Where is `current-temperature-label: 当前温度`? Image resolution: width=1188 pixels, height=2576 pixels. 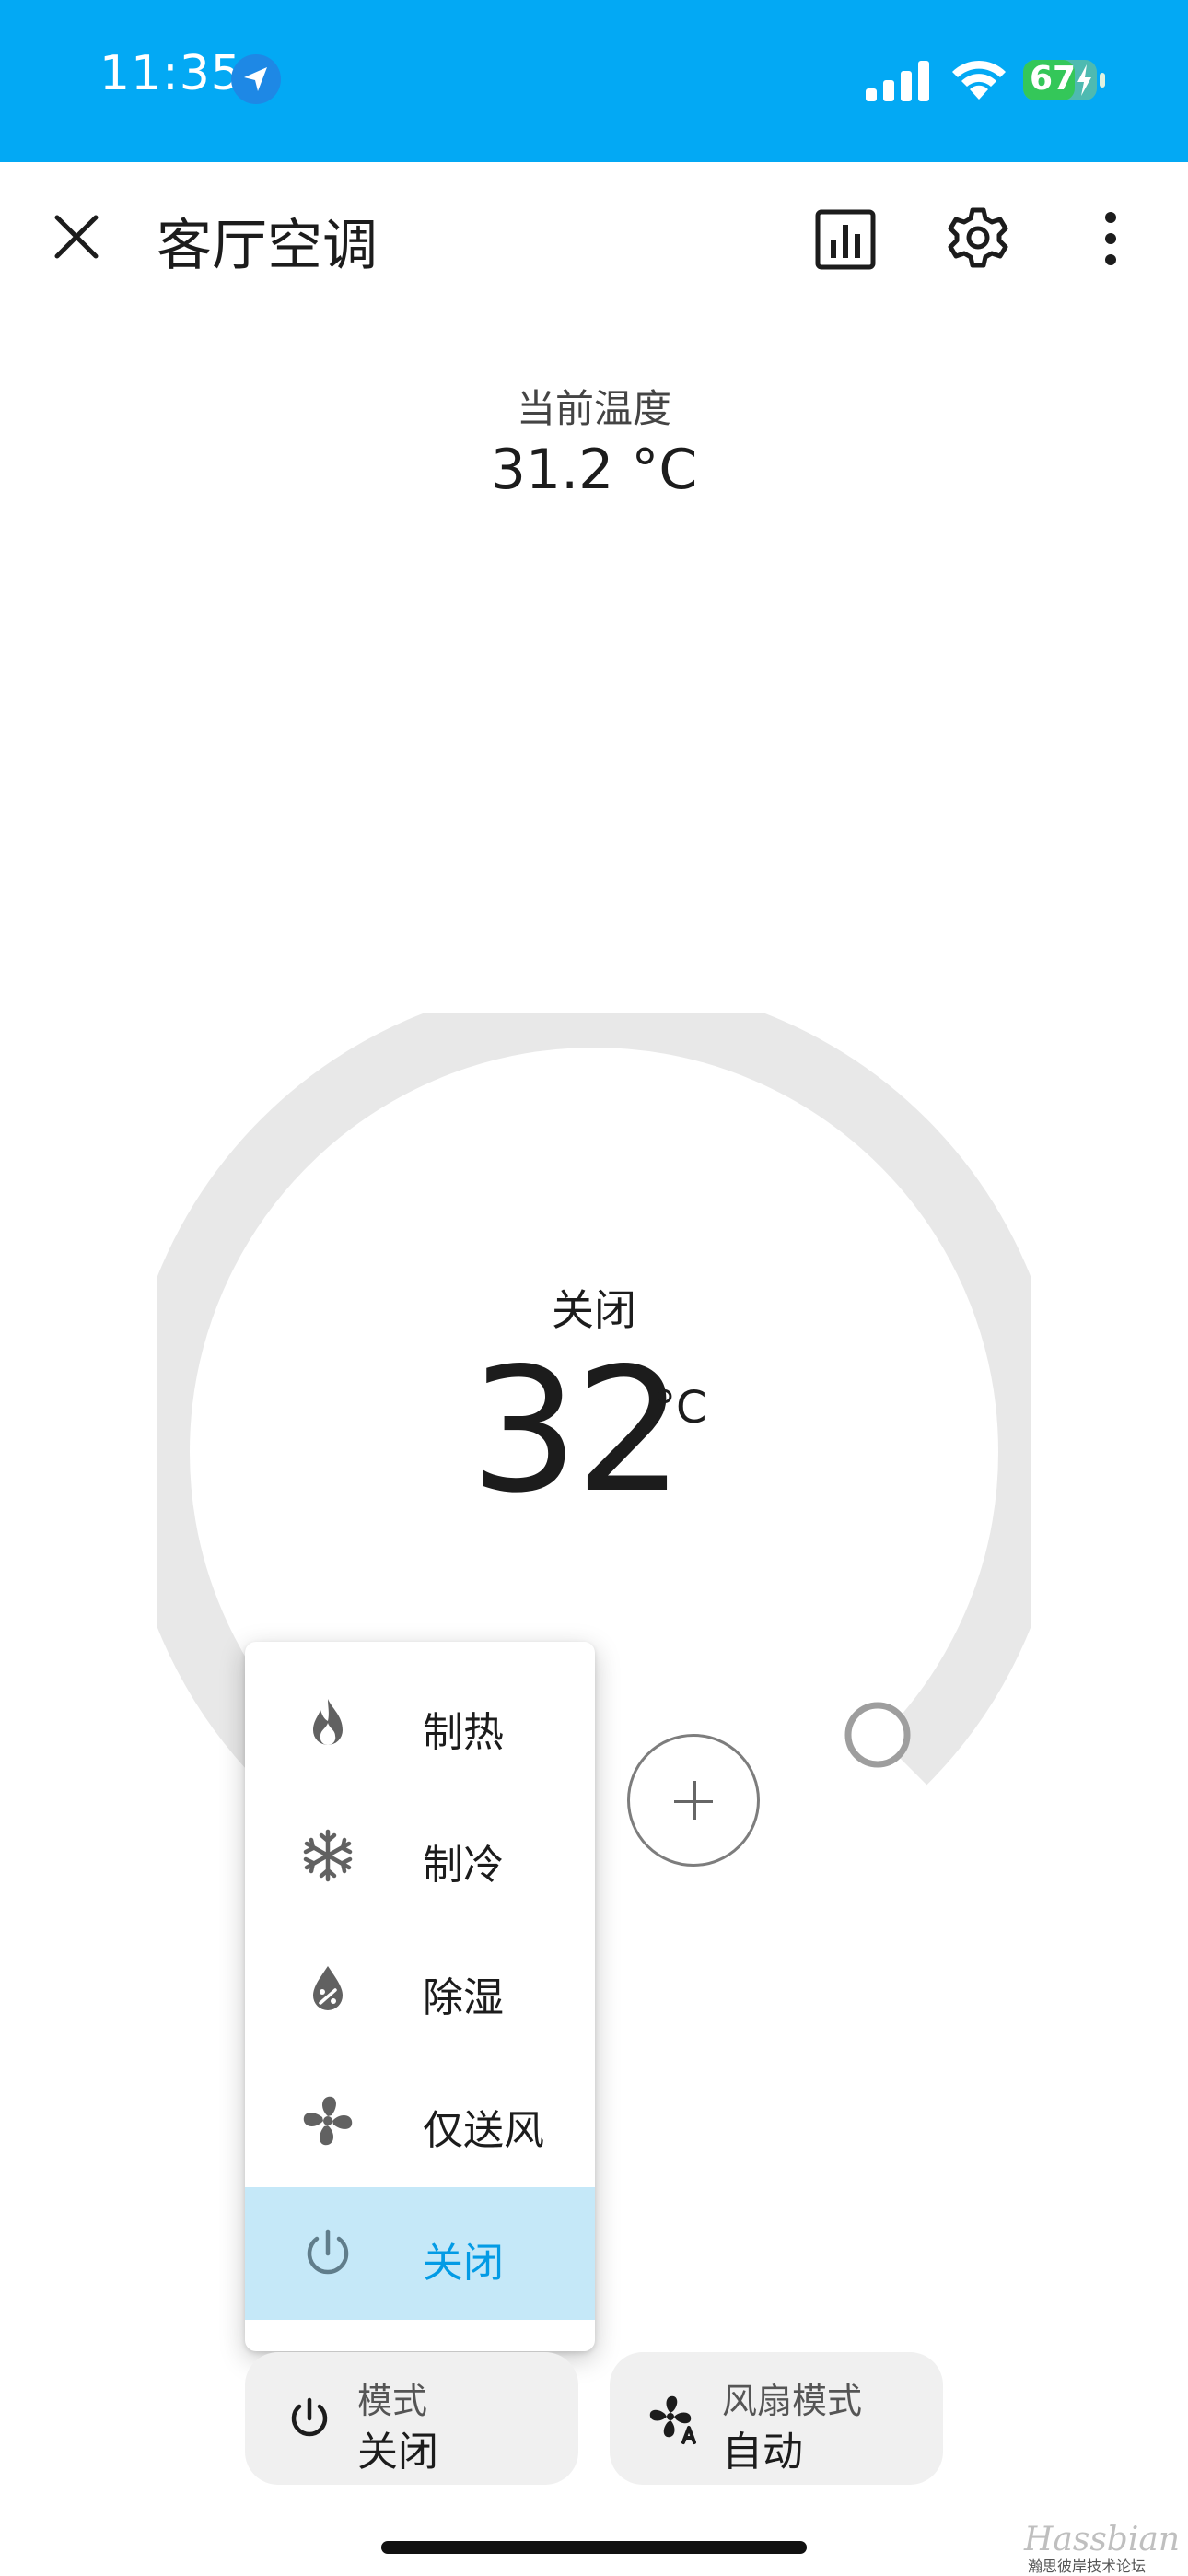 current-temperature-label: 当前温度 is located at coordinates (593, 408).